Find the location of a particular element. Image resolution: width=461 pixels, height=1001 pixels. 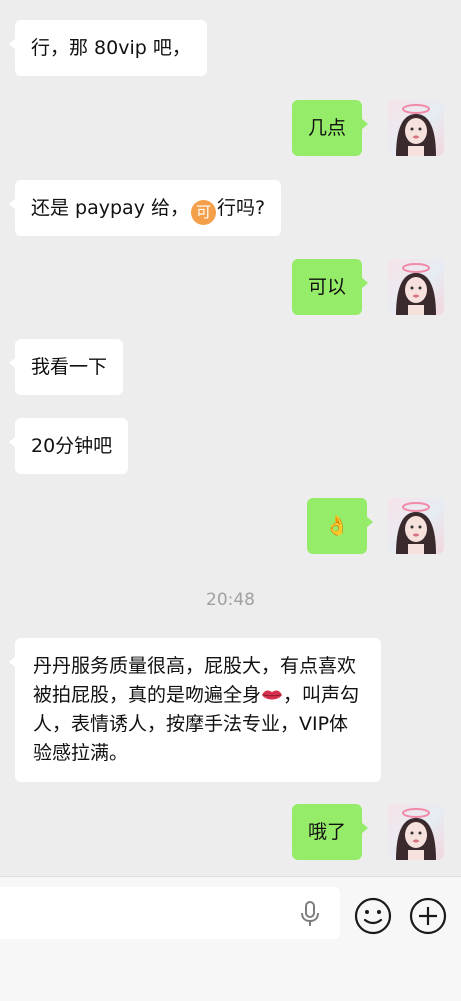

message-text: 20分钟吧 is located at coordinates (72, 446).